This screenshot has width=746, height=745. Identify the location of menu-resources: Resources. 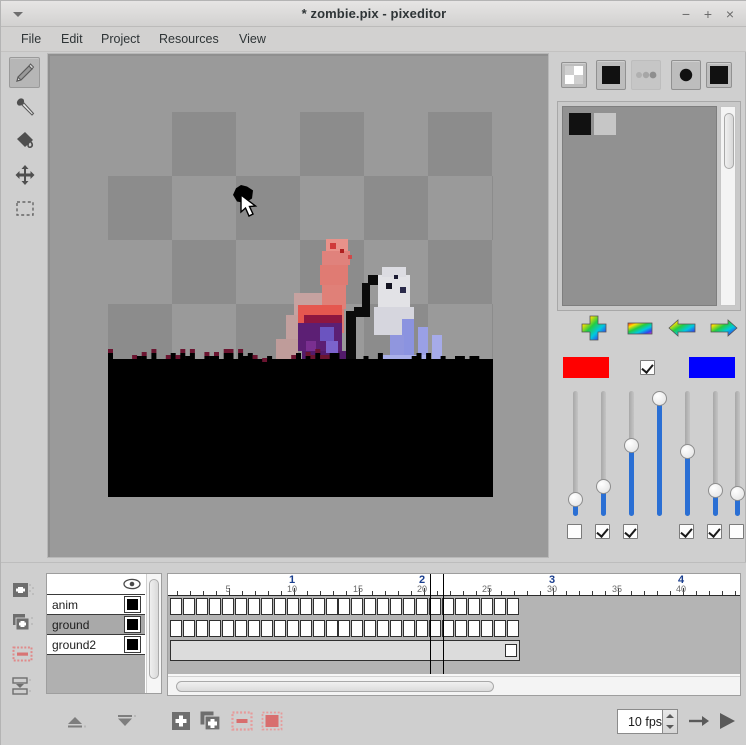
(189, 39).